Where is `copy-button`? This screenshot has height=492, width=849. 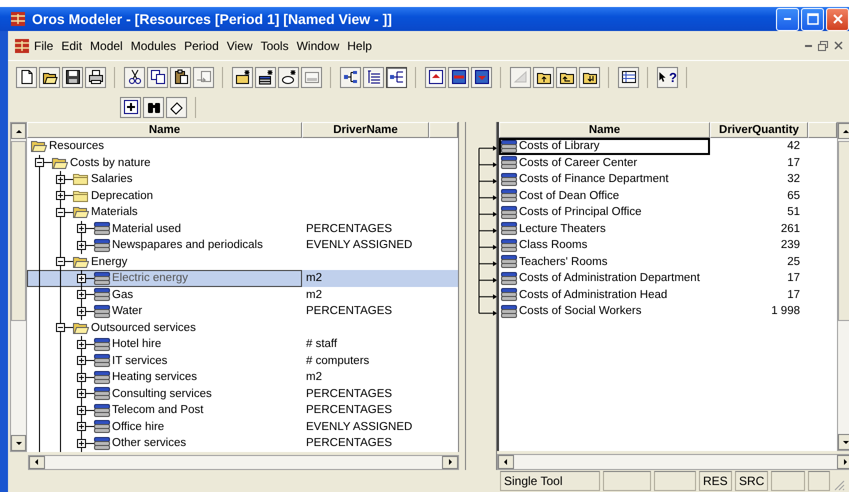
copy-button is located at coordinates (157, 77).